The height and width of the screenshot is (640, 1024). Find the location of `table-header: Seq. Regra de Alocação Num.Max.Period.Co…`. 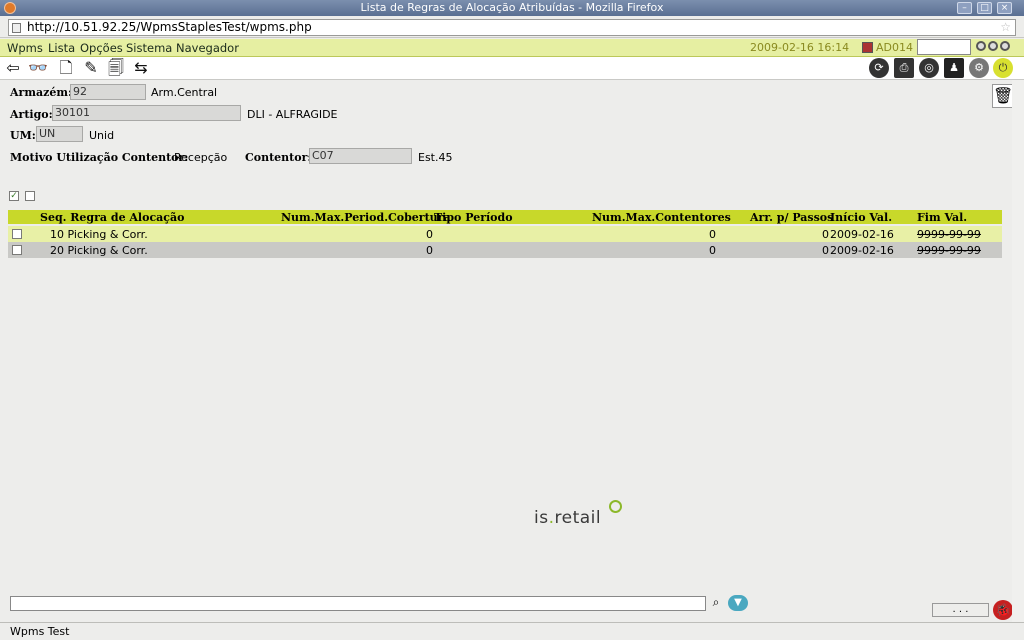

table-header: Seq. Regra de Alocação Num.Max.Period.Co… is located at coordinates (505, 217).